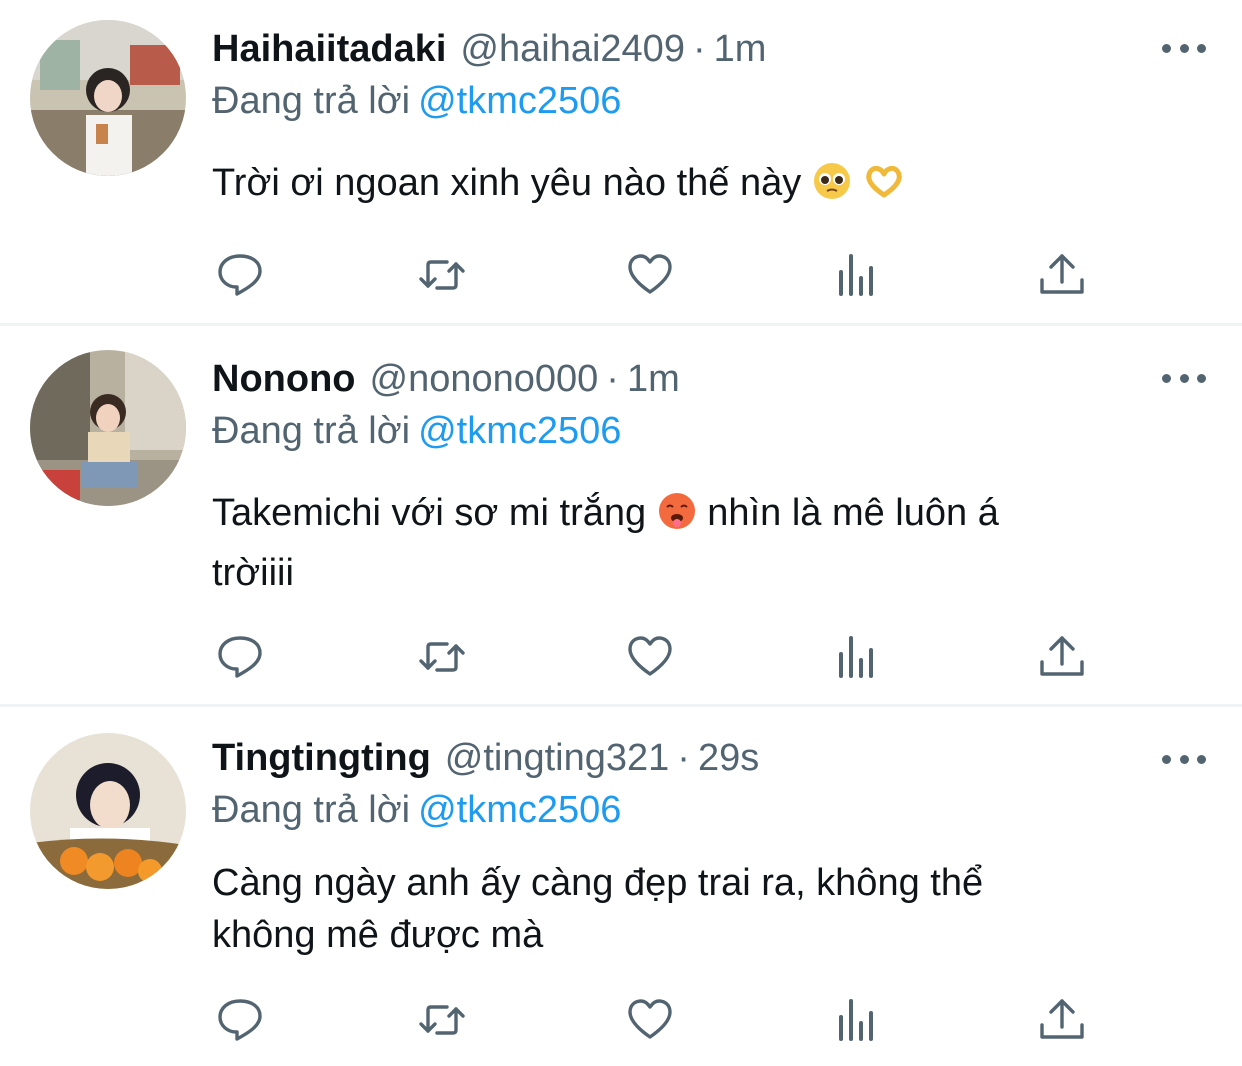 The height and width of the screenshot is (1066, 1242). Describe the element at coordinates (707, 379) in the screenshot. I see `tweet-header: Nonono @nonono000 · 1m` at that location.